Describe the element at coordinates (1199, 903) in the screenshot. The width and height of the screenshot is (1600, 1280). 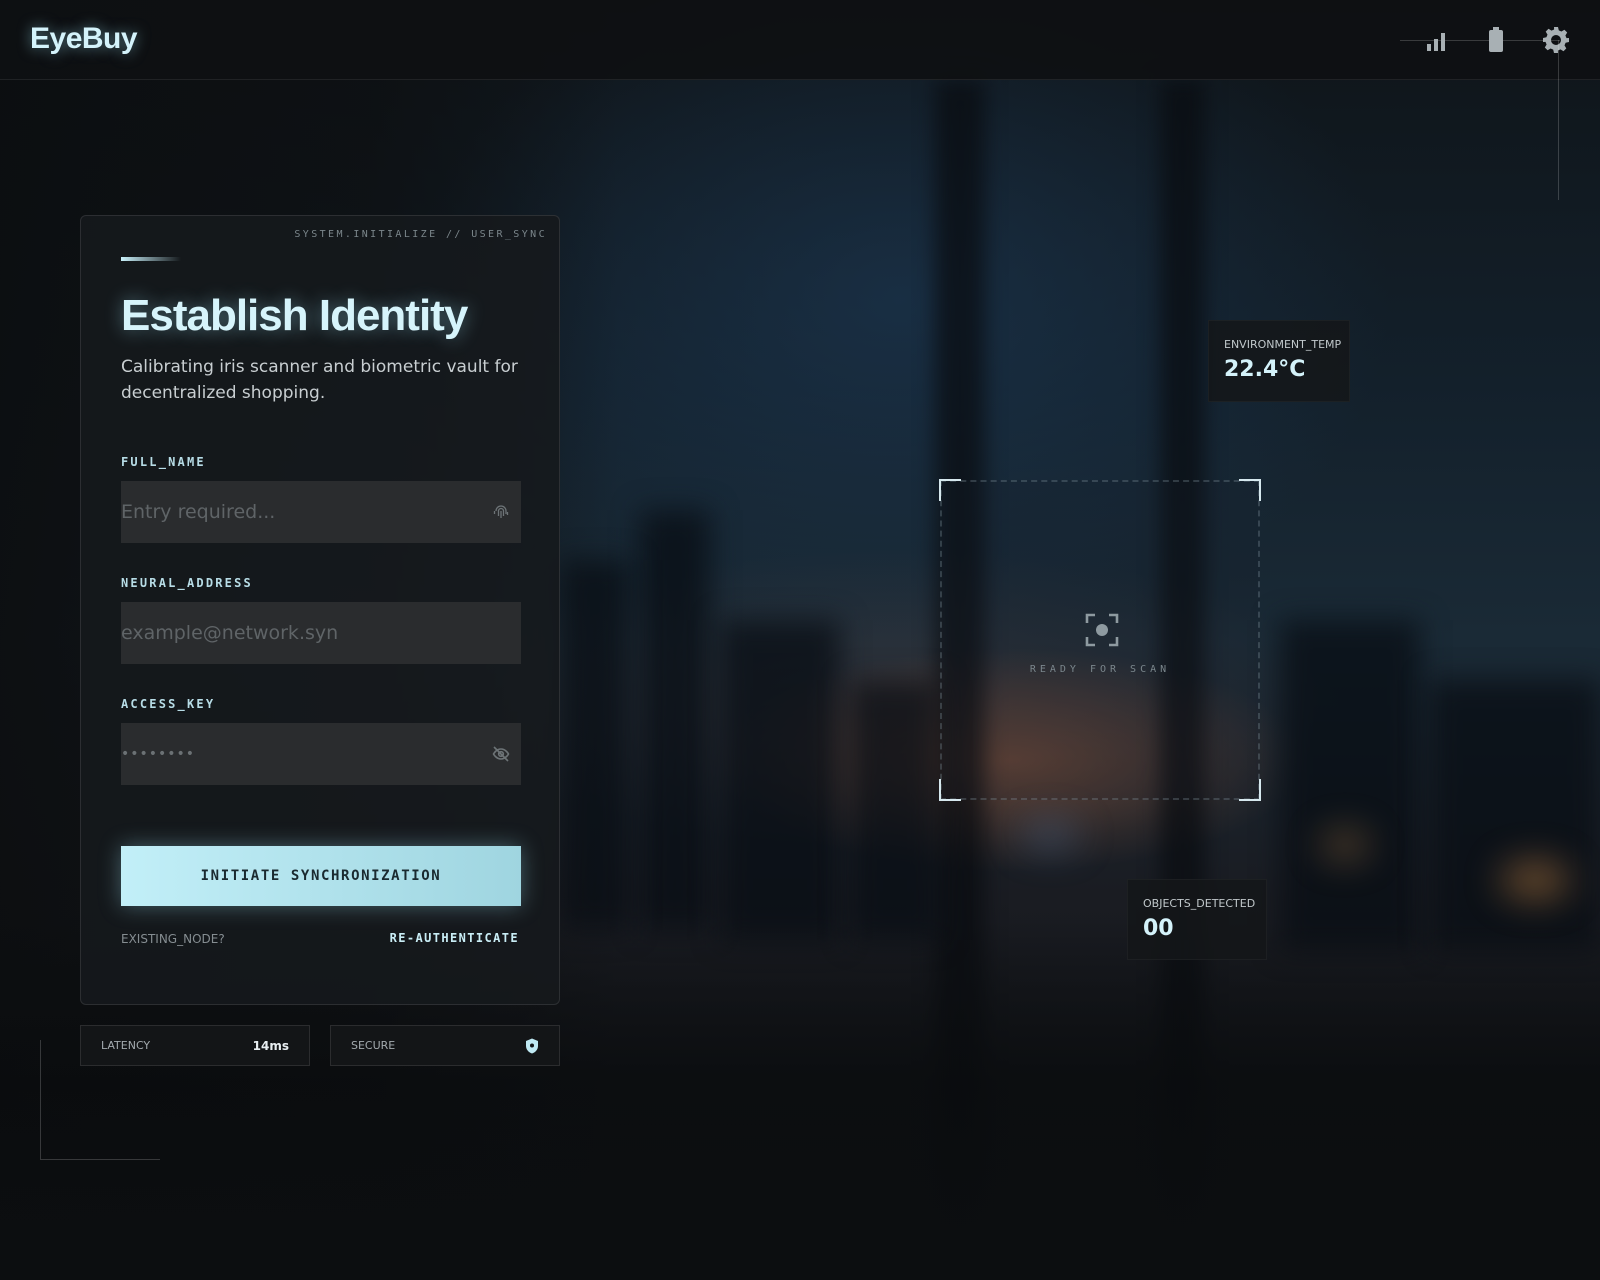
I see `objects-detected-label: OBJECTS_DETECTED` at that location.